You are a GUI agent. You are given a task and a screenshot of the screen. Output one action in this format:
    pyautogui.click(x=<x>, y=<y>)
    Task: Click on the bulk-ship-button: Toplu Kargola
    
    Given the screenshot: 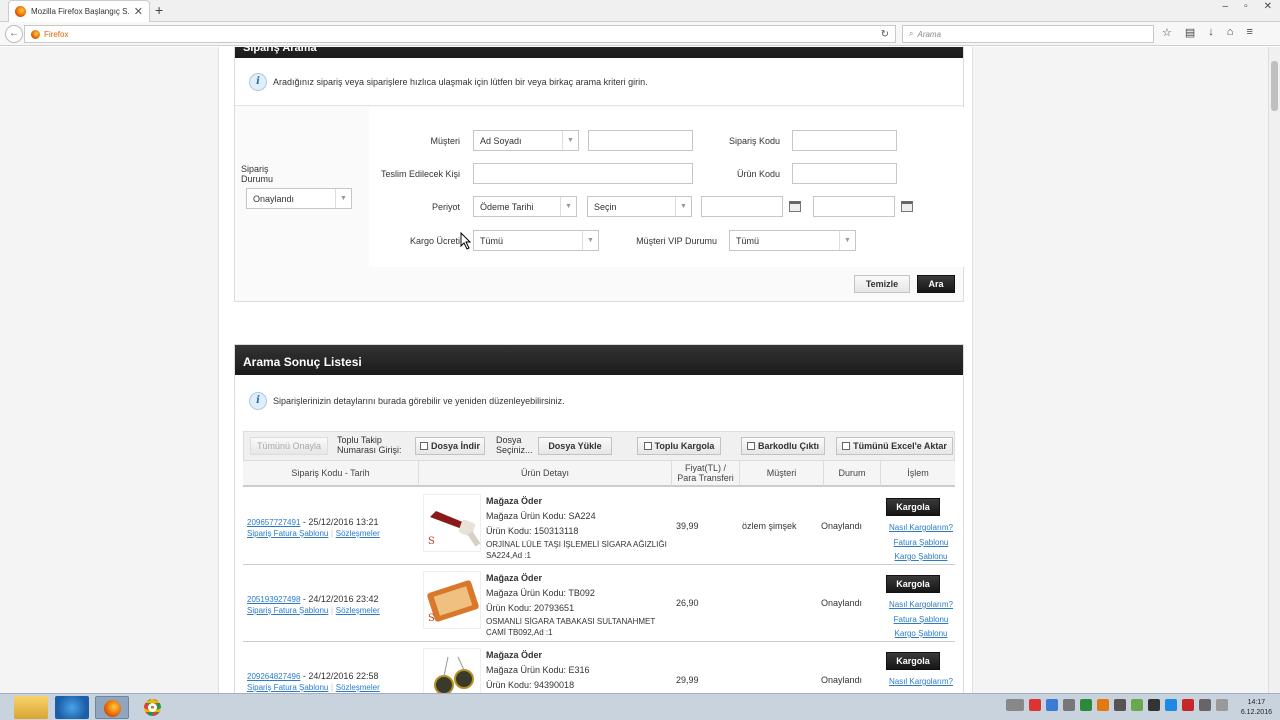 What is the action you would take?
    pyautogui.click(x=679, y=446)
    